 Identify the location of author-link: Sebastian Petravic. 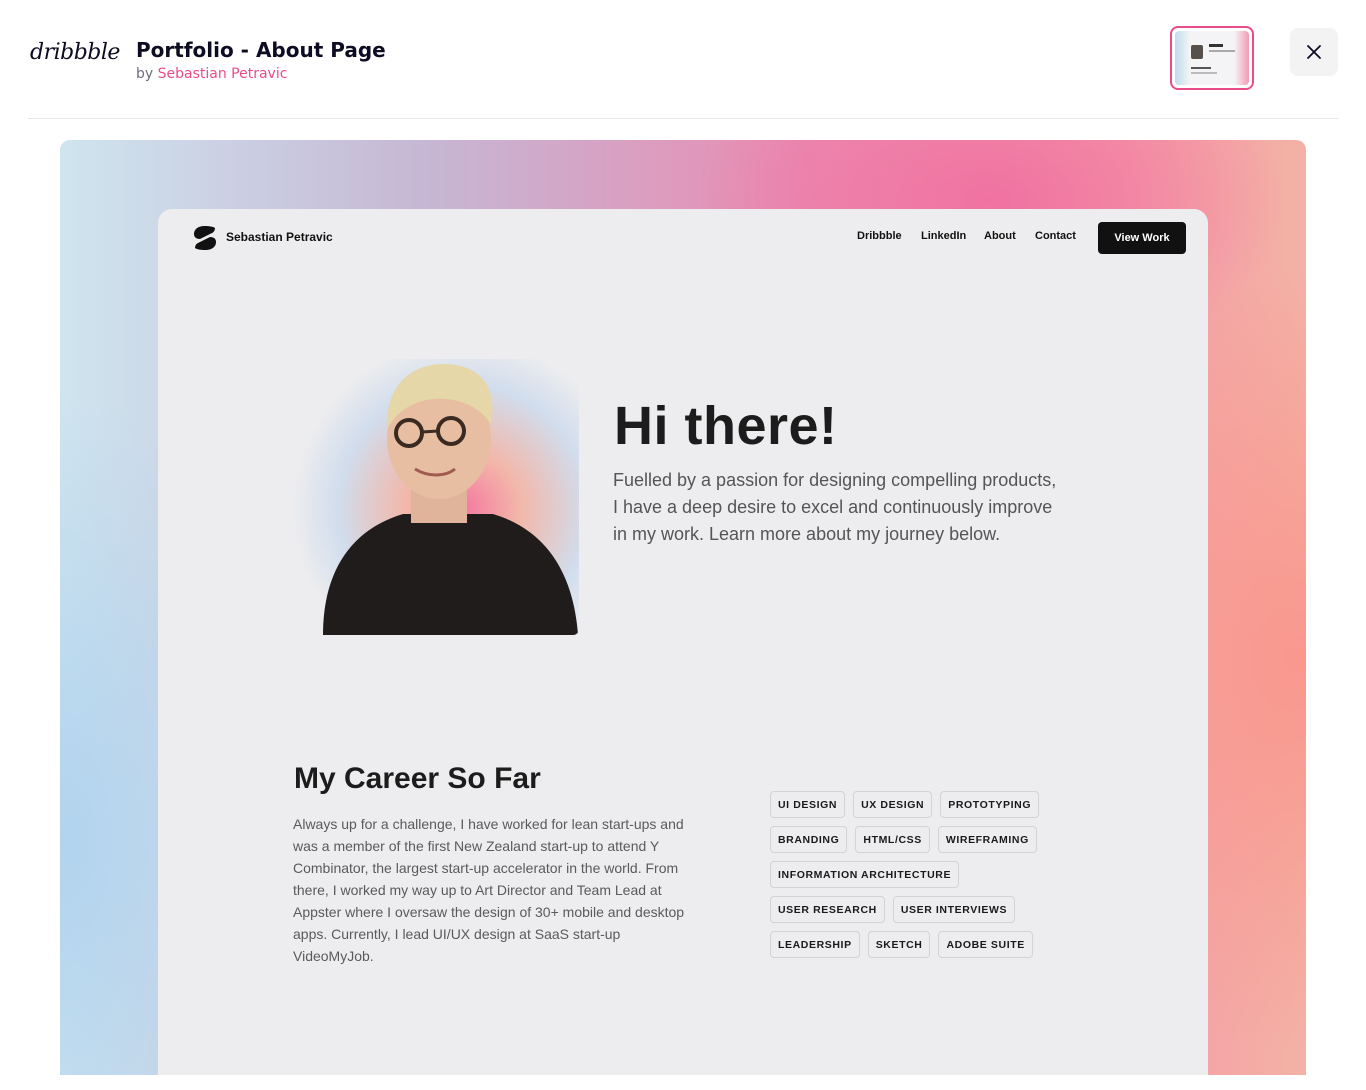
(223, 74).